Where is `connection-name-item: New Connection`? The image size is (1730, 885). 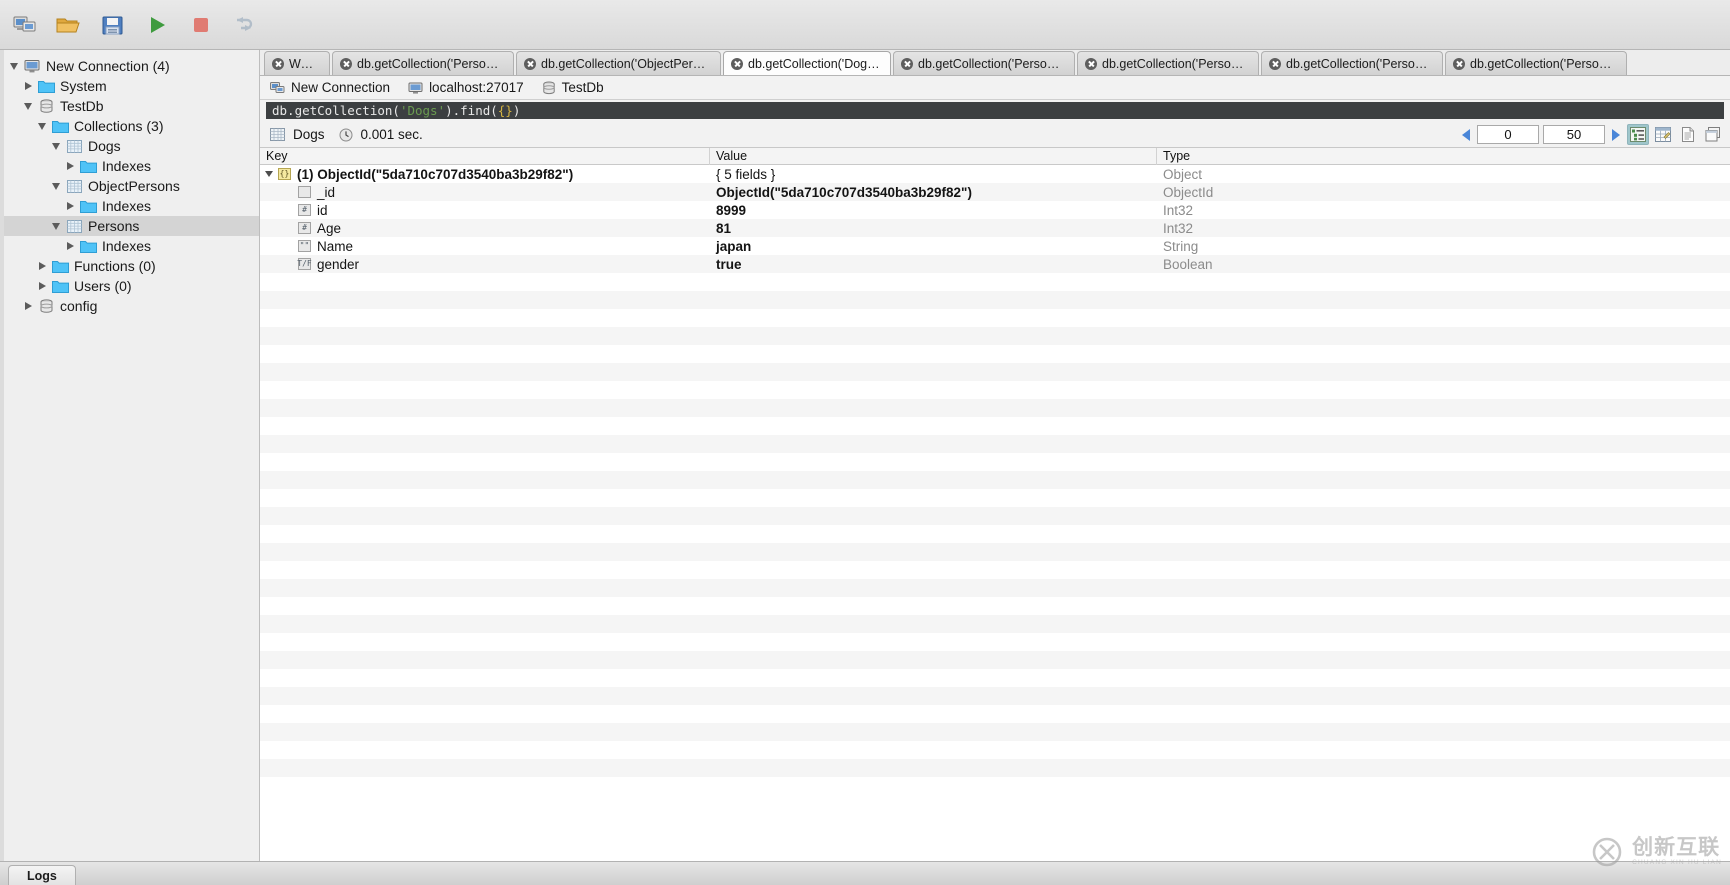 connection-name-item: New Connection is located at coordinates (330, 87).